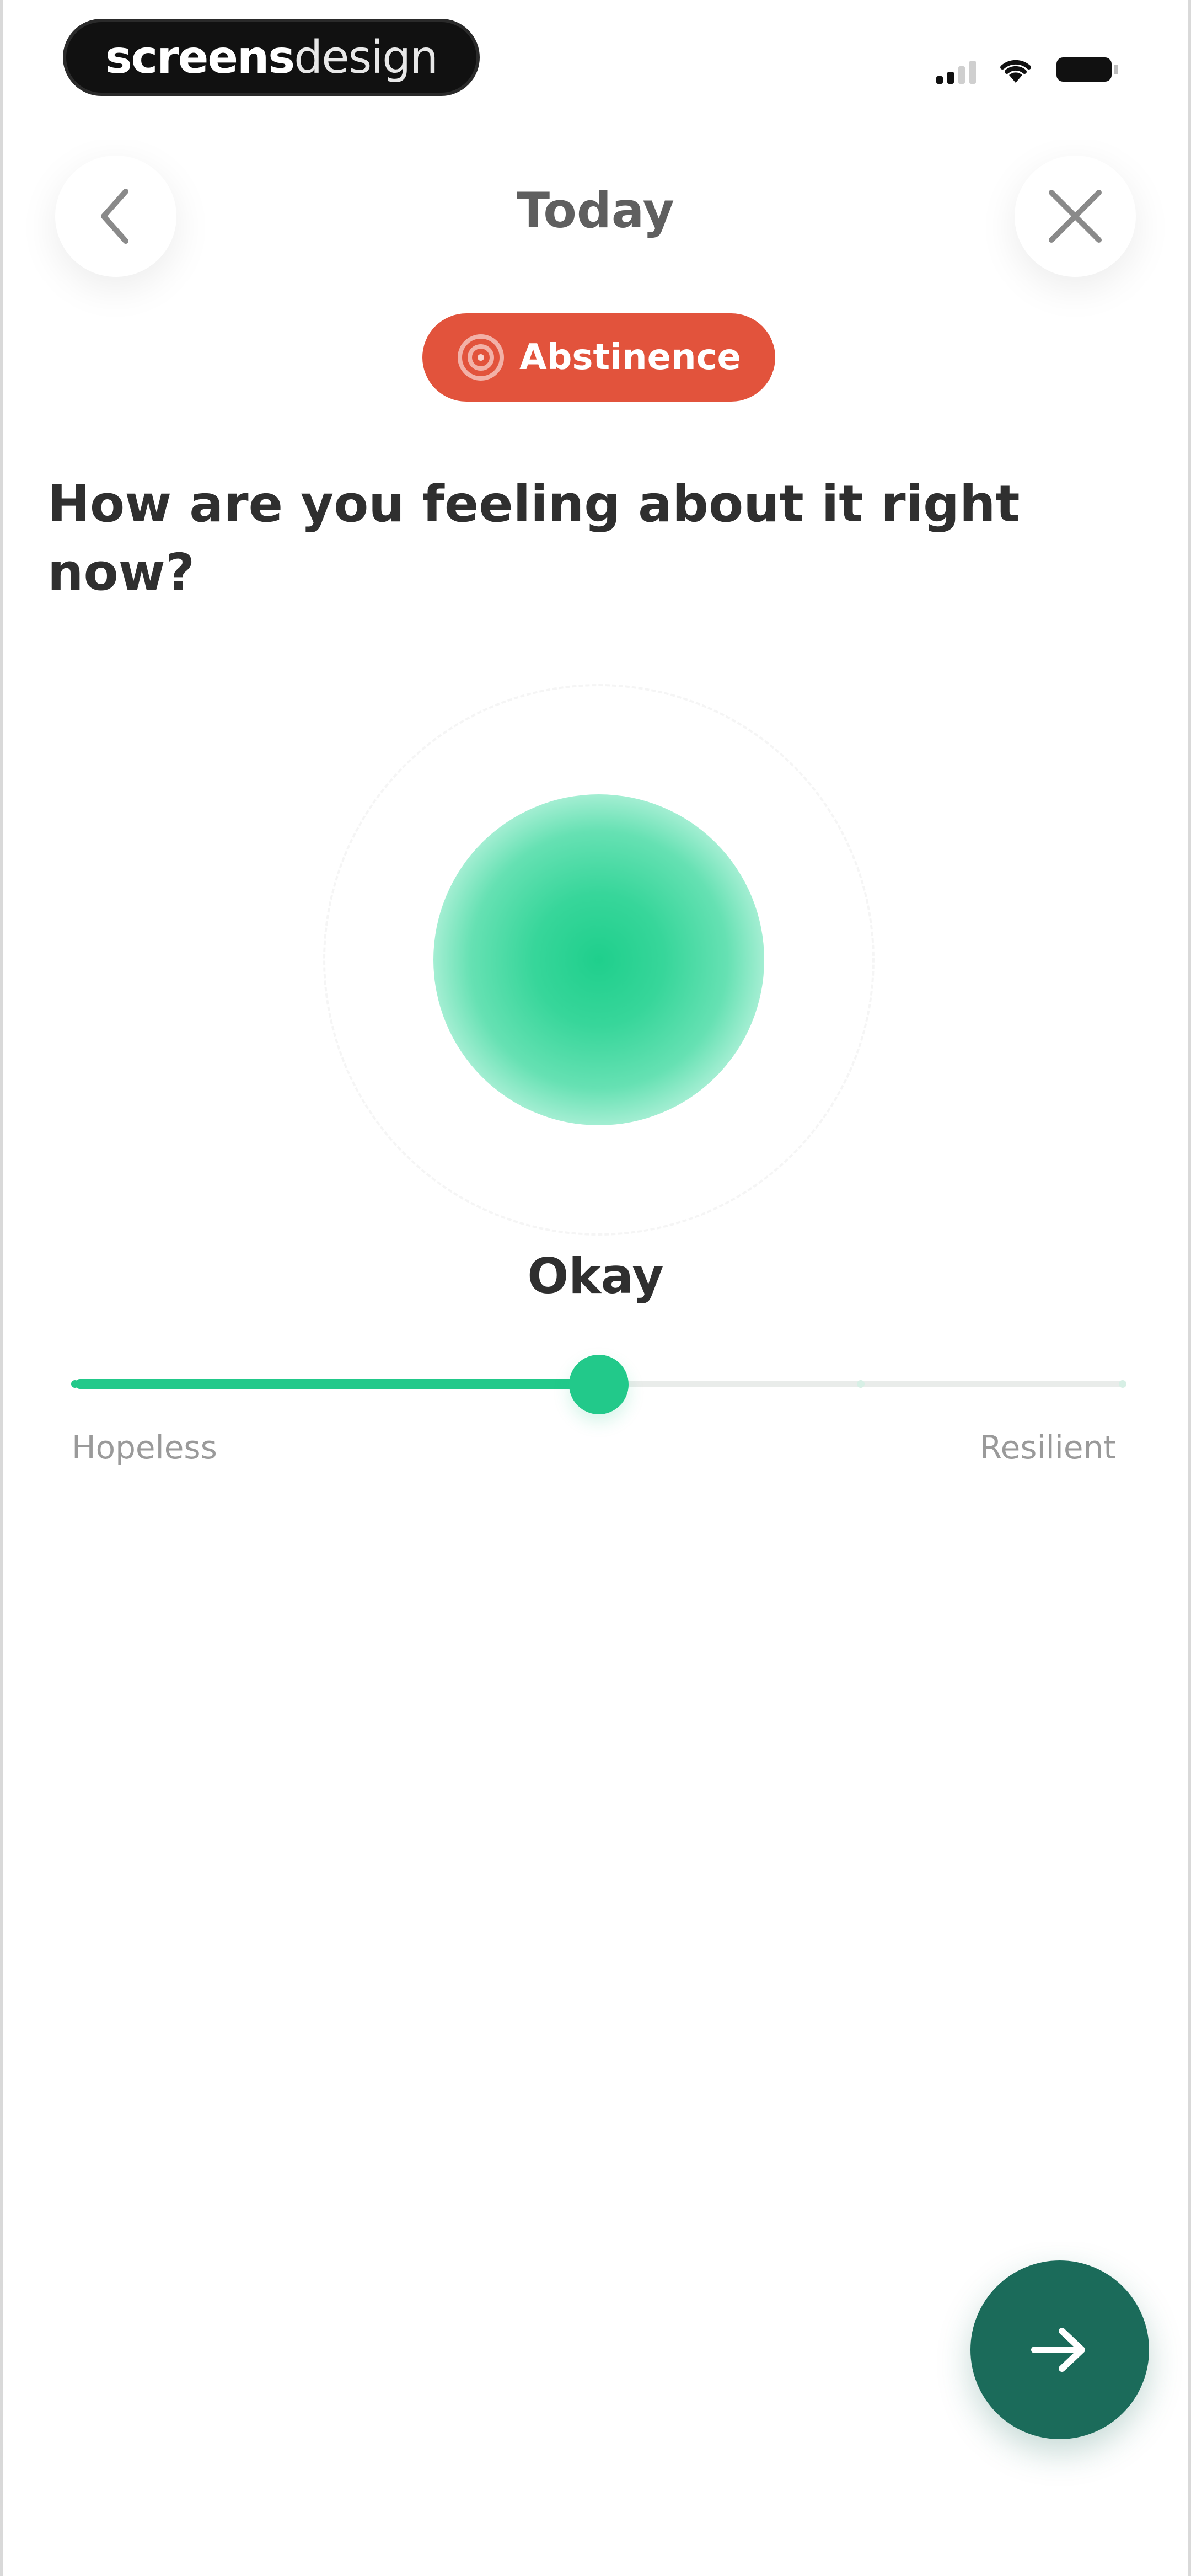 The height and width of the screenshot is (2576, 1191). Describe the element at coordinates (595, 1276) in the screenshot. I see `mood-label: Okay` at that location.